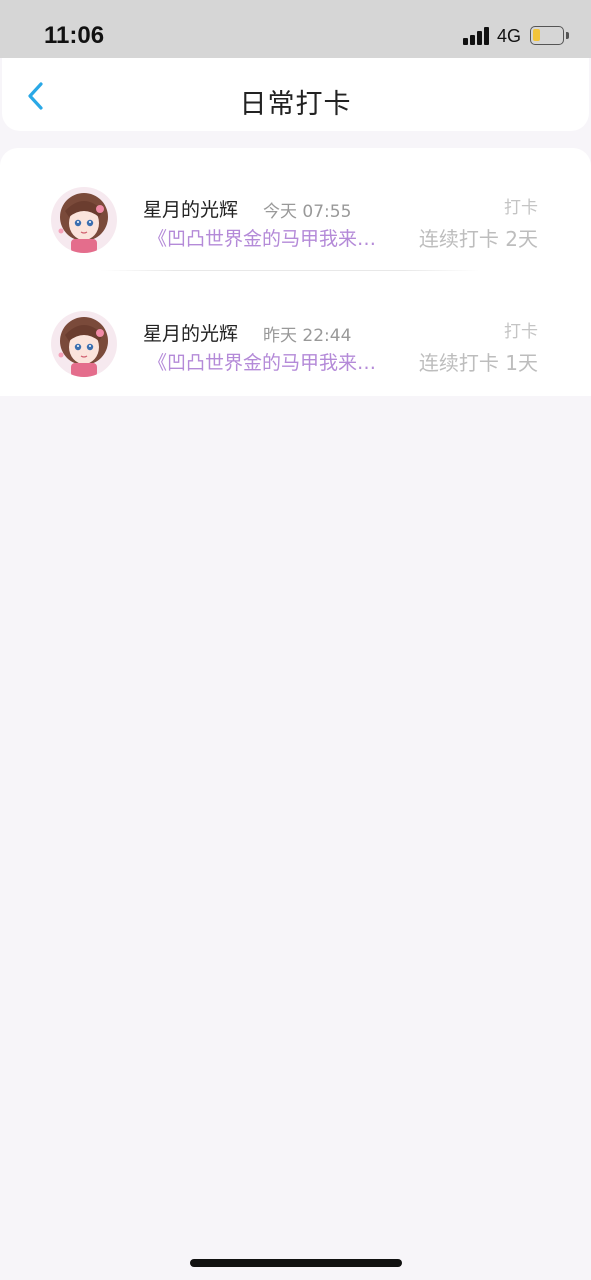  I want to click on status-time: 11:06, so click(74, 35).